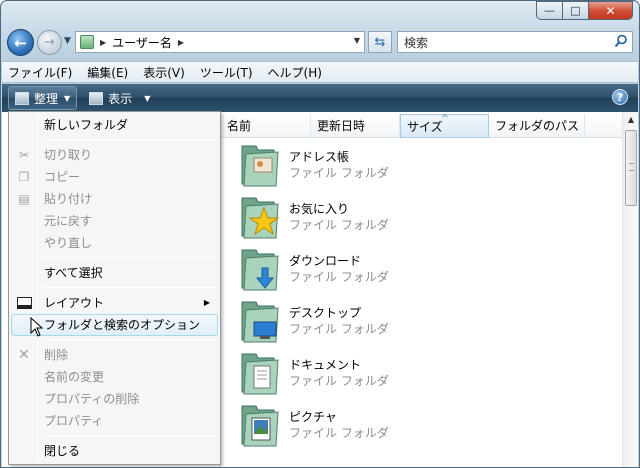 The image size is (640, 468). Describe the element at coordinates (266, 126) in the screenshot. I see `column-name: 名前` at that location.